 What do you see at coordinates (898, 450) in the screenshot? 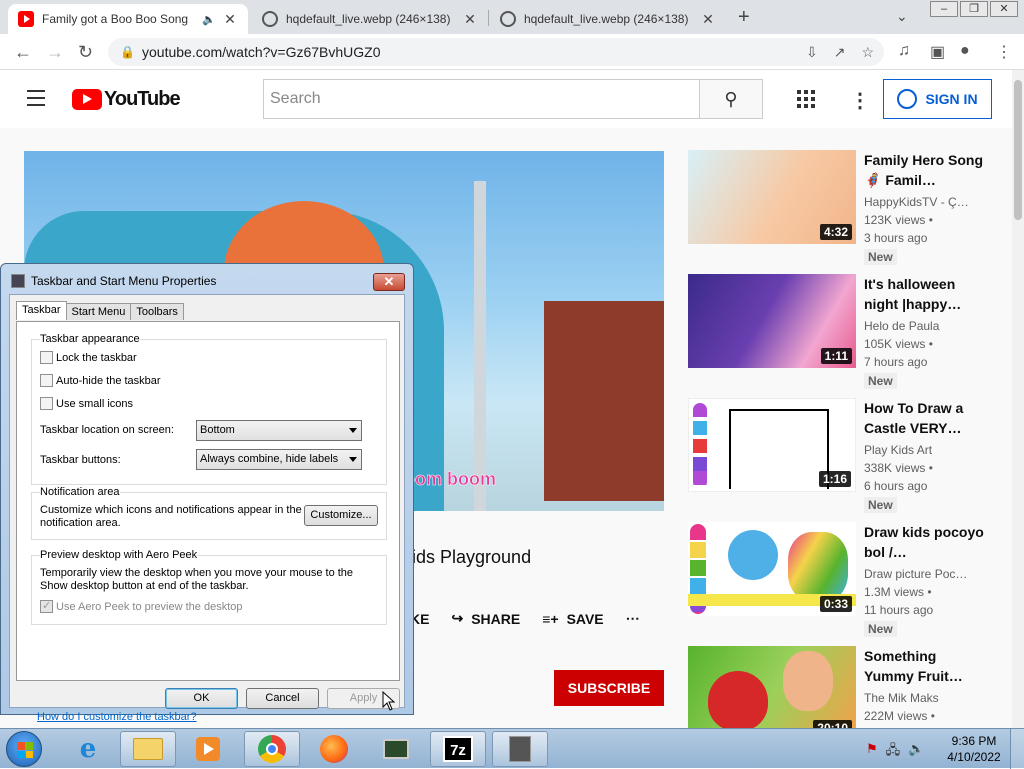
I see `rec-channel: Play Kids Art` at bounding box center [898, 450].